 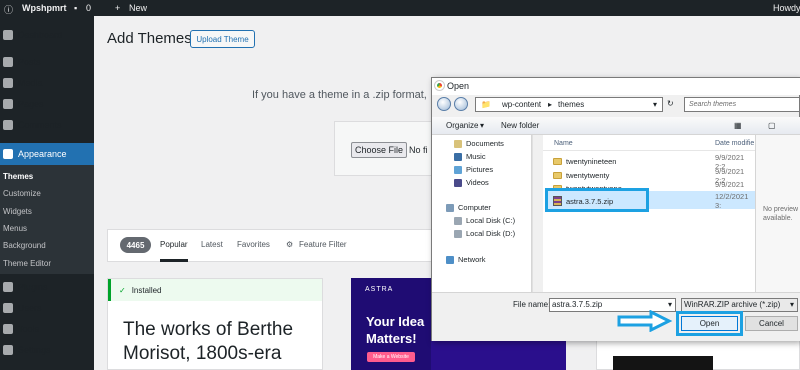 I want to click on cancel-button: Cancel, so click(x=771, y=323).